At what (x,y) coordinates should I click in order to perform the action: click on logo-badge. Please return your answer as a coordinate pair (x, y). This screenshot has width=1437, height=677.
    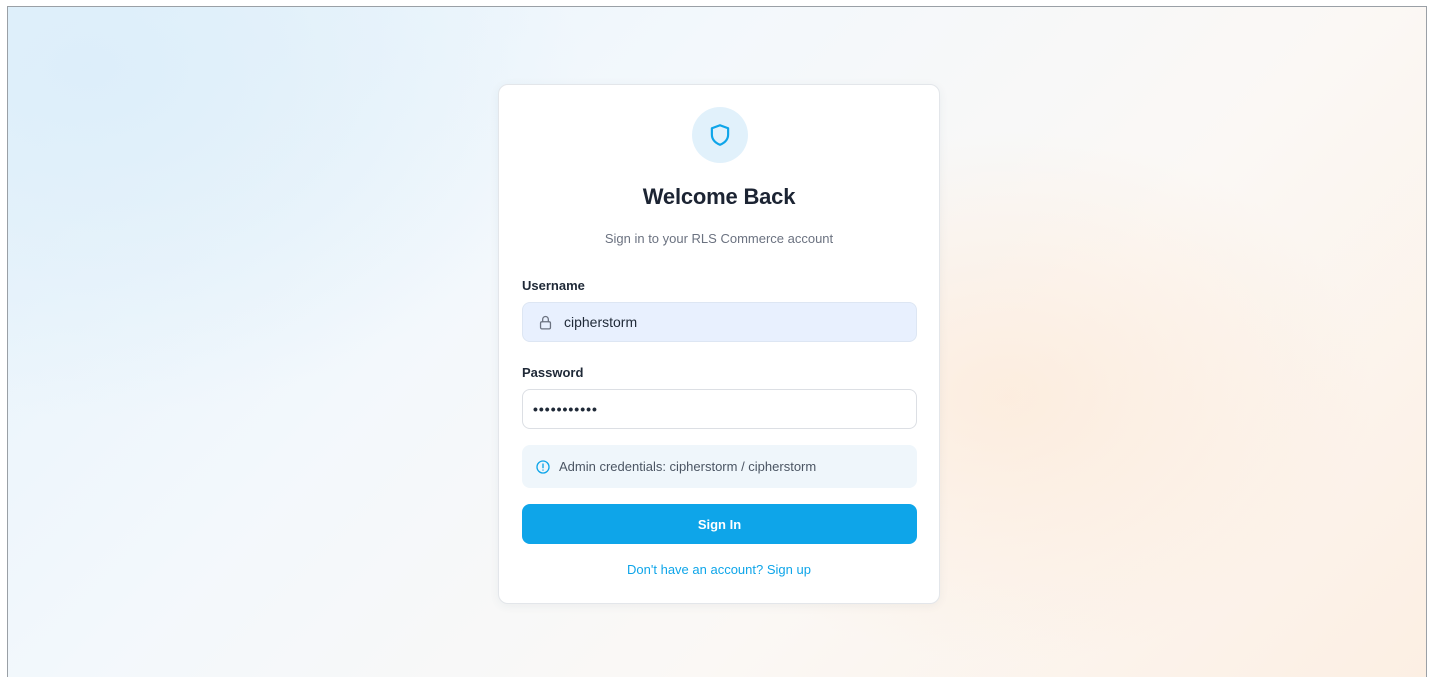
    Looking at the image, I should click on (720, 135).